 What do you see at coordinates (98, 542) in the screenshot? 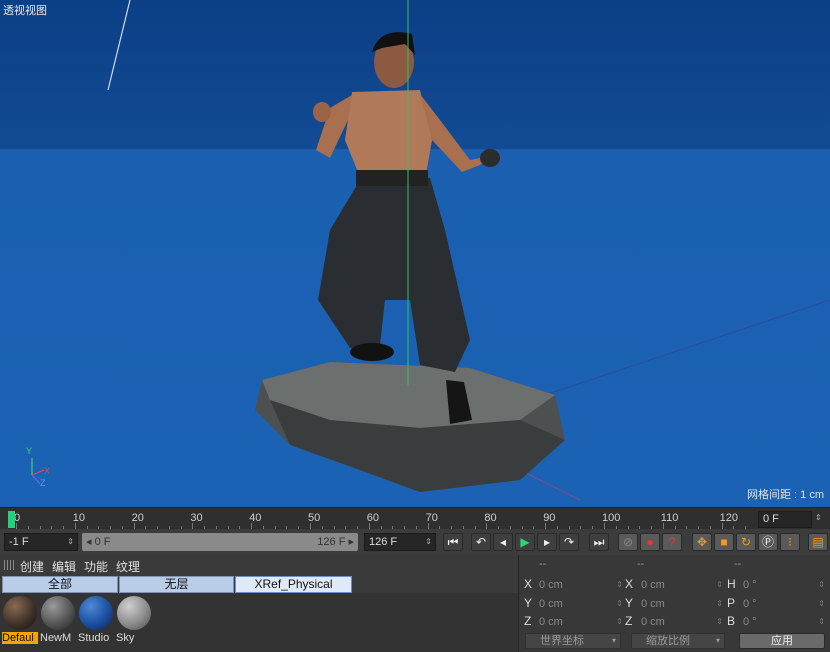
I see `range-start: ◂ 0 F` at bounding box center [98, 542].